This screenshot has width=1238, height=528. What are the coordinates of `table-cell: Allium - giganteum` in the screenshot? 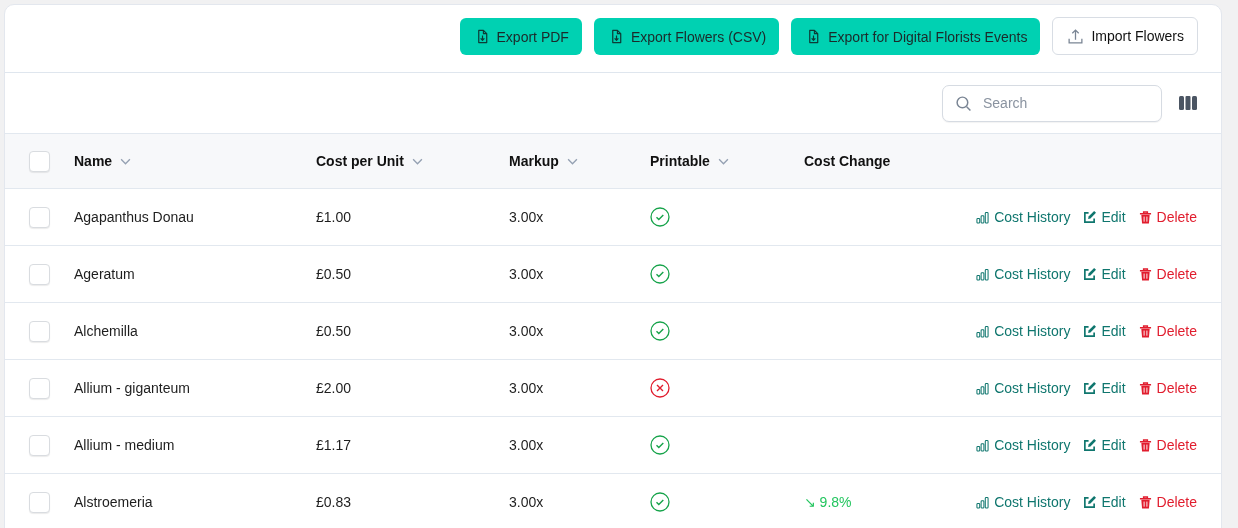 It's located at (132, 388).